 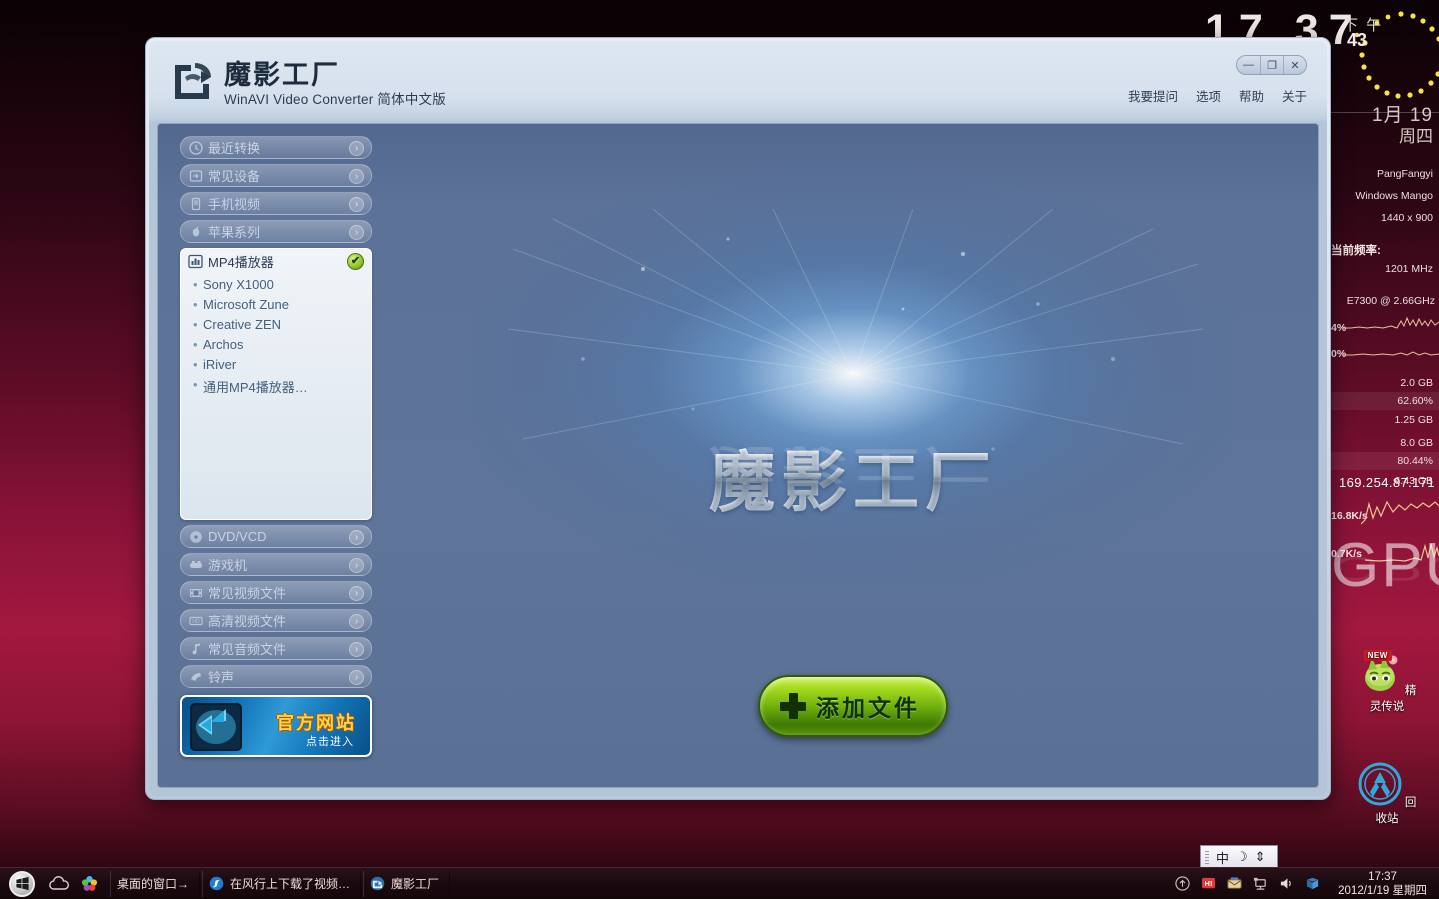 I want to click on official-website-banner: 官方网站 点击进入, so click(x=276, y=726).